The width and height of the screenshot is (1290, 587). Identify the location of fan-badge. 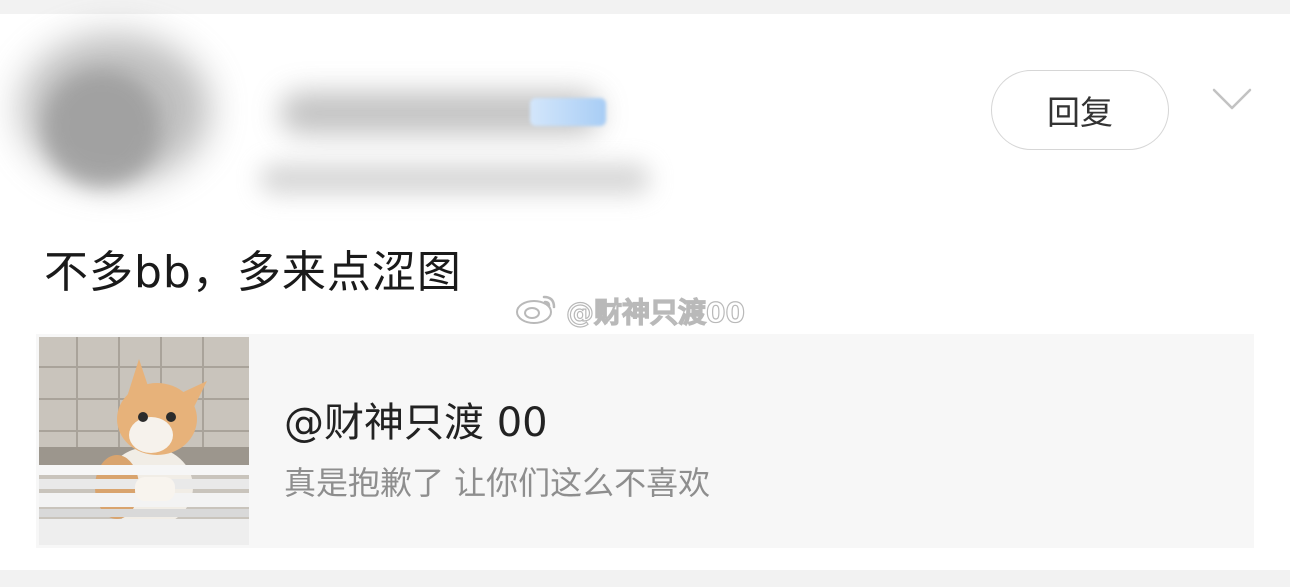
(568, 112).